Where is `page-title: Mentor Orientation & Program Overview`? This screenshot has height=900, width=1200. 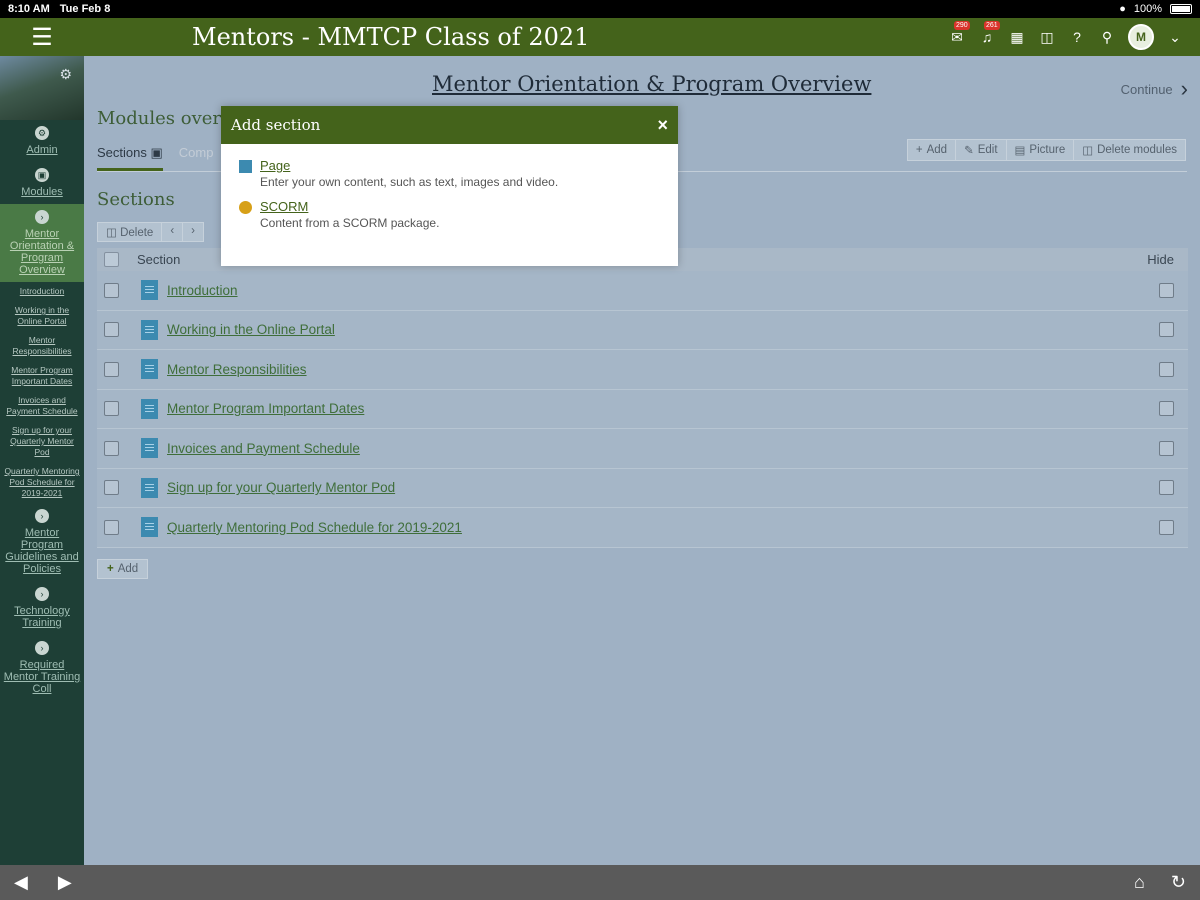 page-title: Mentor Orientation & Program Overview is located at coordinates (651, 84).